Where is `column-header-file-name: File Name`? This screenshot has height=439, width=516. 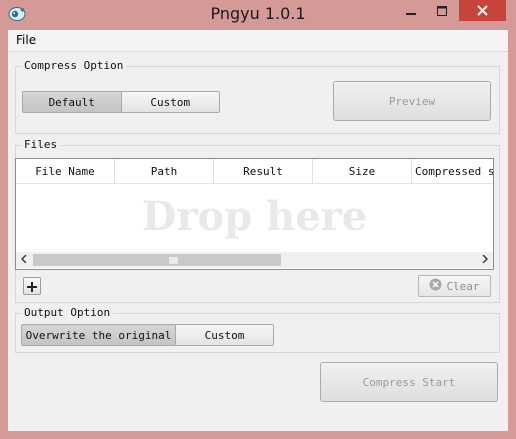
column-header-file-name: File Name is located at coordinates (65, 171).